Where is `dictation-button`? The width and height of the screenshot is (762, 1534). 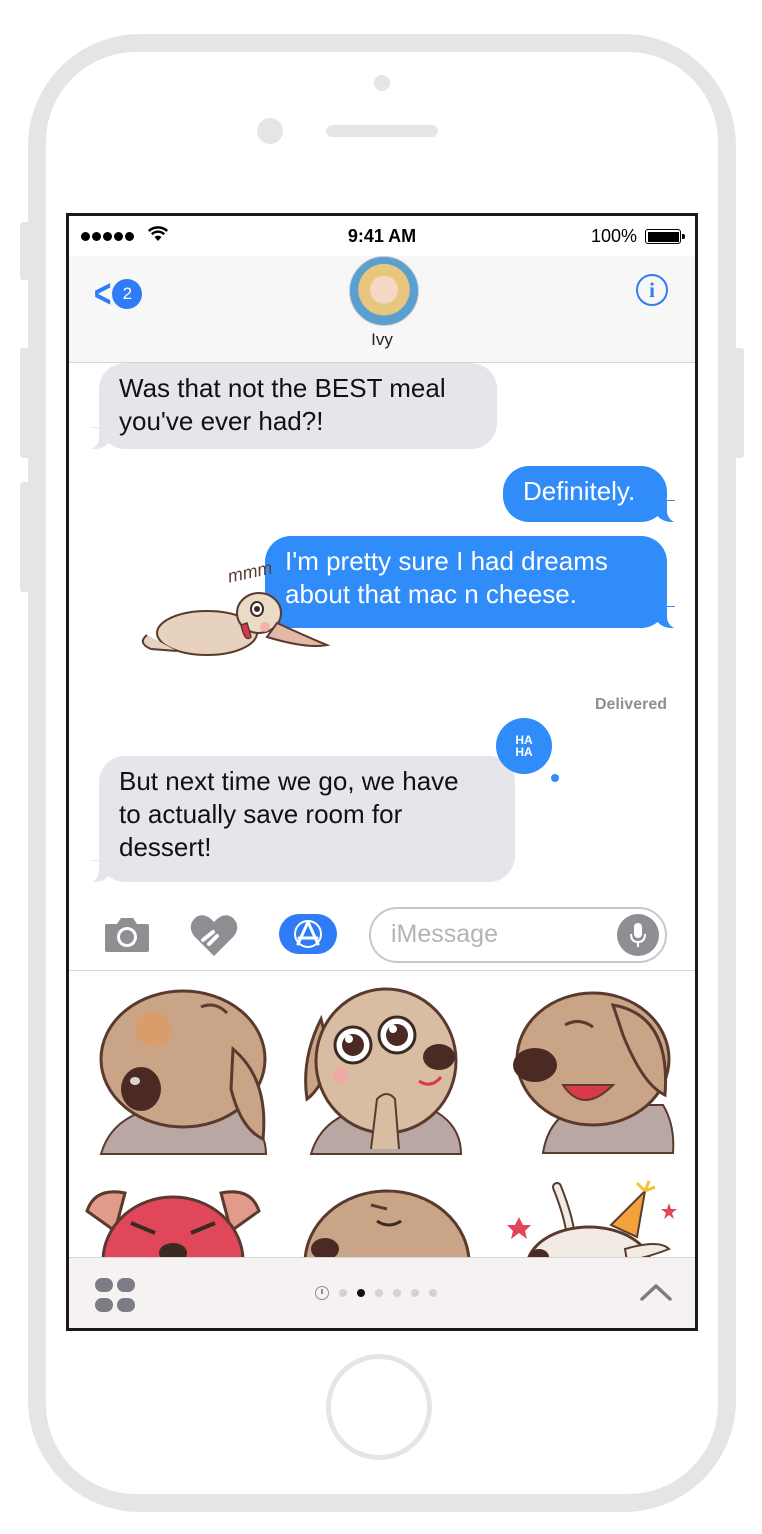
dictation-button is located at coordinates (638, 935).